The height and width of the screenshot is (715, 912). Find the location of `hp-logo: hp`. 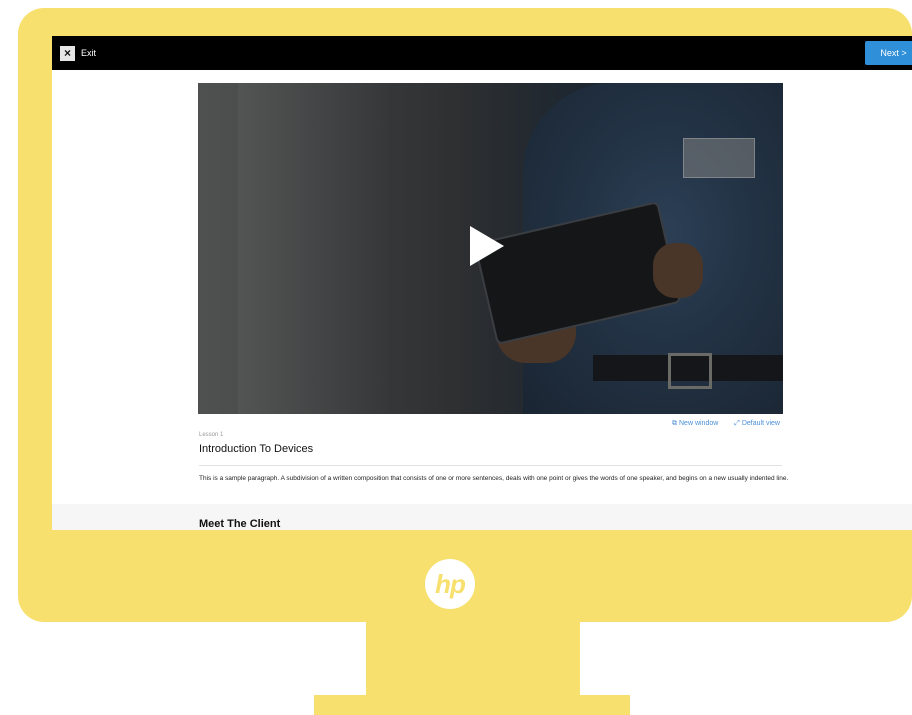

hp-logo: hp is located at coordinates (450, 584).